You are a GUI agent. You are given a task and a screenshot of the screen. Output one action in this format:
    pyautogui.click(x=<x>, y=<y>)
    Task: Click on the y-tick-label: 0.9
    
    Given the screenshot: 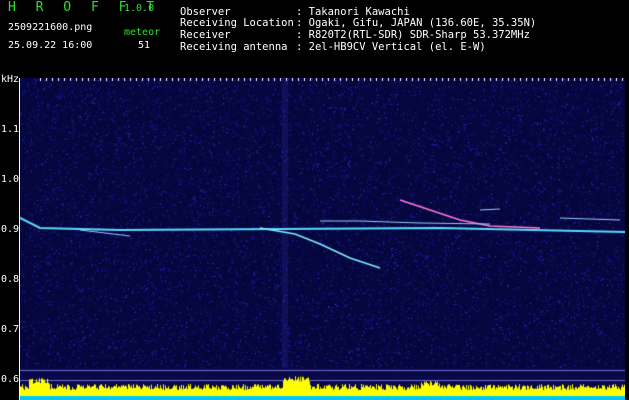 What is the action you would take?
    pyautogui.click(x=10, y=229)
    